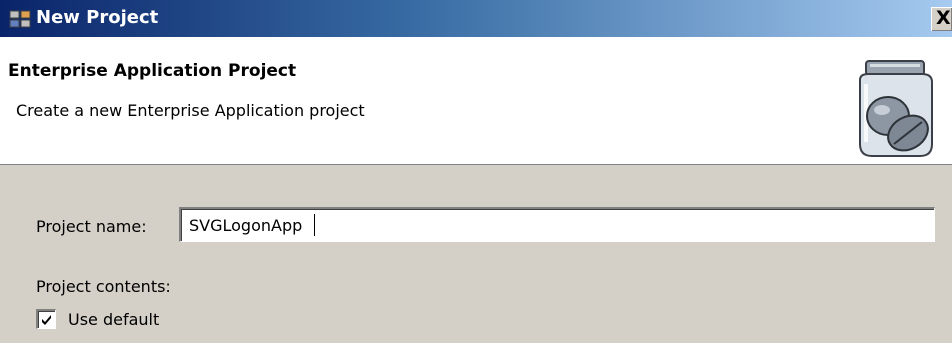 Image resolution: width=952 pixels, height=343 pixels. What do you see at coordinates (91, 226) in the screenshot?
I see `project-name-label: Project name:` at bounding box center [91, 226].